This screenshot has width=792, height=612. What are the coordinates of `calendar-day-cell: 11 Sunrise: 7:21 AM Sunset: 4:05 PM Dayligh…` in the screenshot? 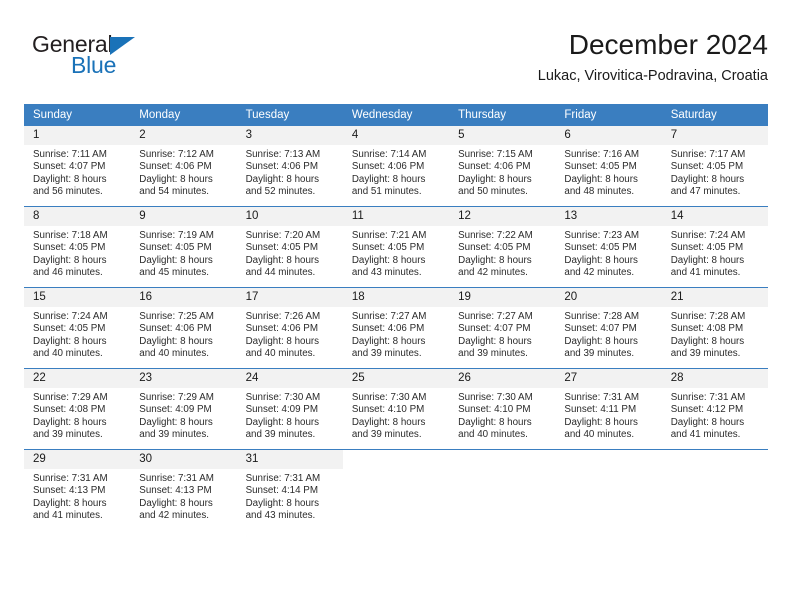 It's located at (396, 247).